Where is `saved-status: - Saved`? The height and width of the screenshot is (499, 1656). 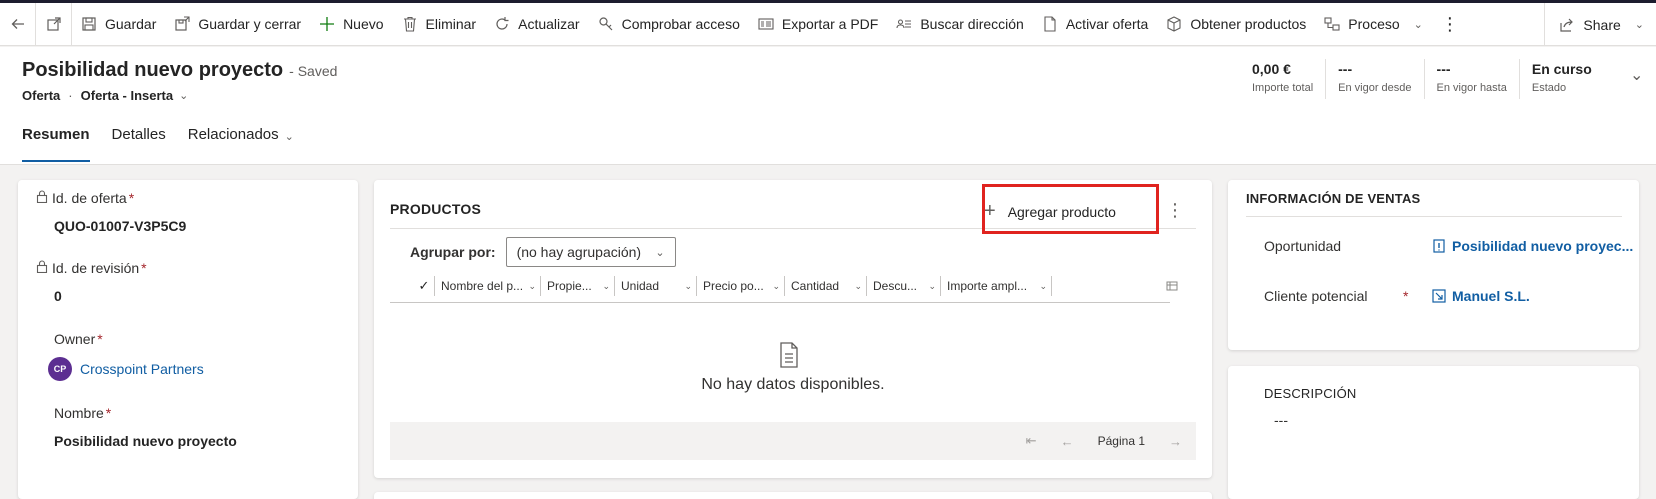
saved-status: - Saved is located at coordinates (313, 71).